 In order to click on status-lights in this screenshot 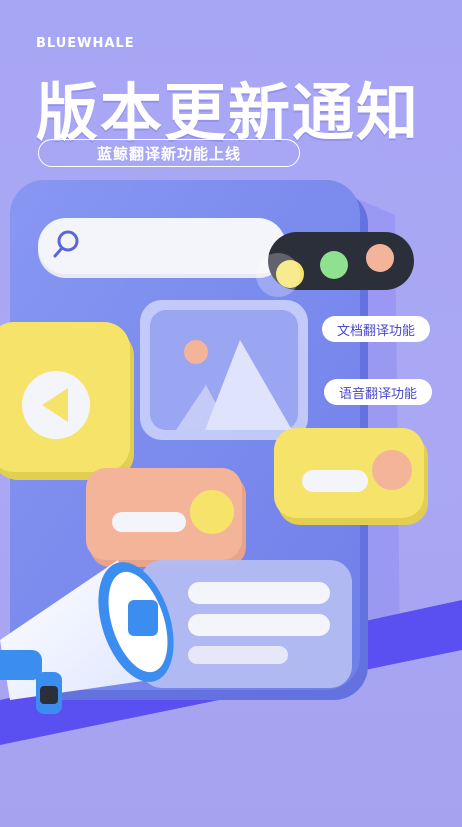, I will do `click(335, 264)`.